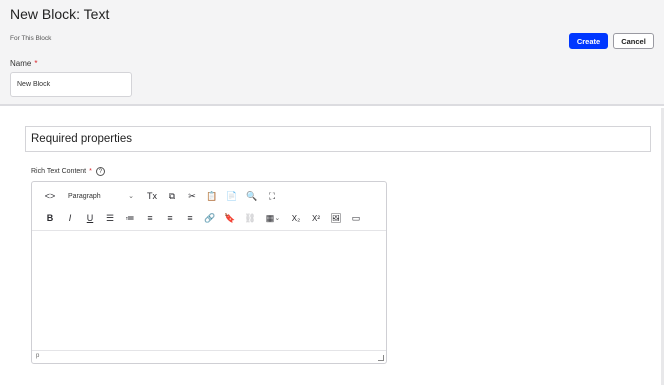 The width and height of the screenshot is (664, 385). I want to click on section-title: Required properties, so click(82, 139).